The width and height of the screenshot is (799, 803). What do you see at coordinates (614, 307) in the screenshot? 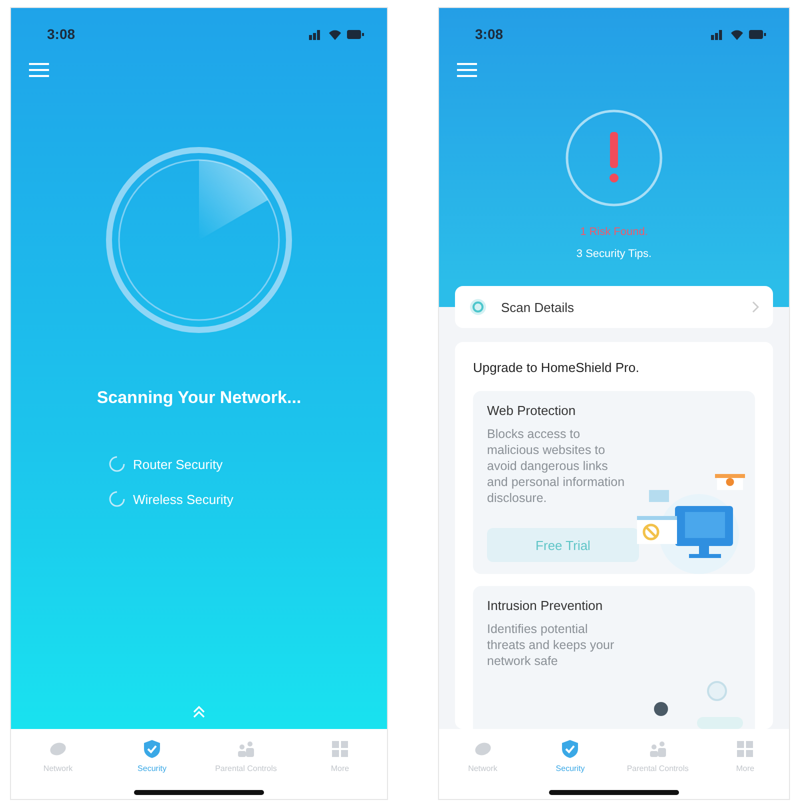
I see `scan-details-row: Scan Details` at bounding box center [614, 307].